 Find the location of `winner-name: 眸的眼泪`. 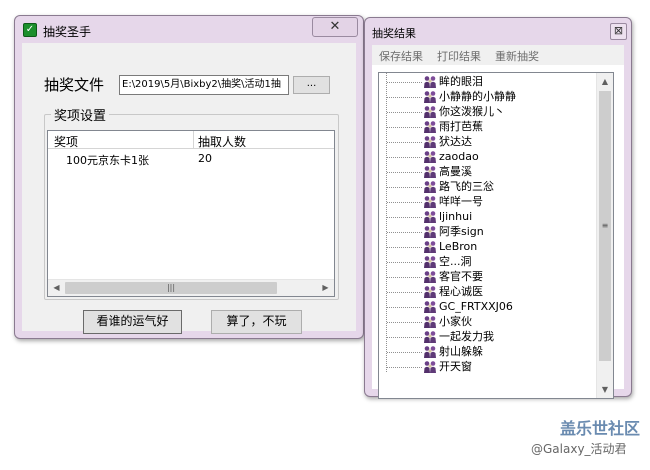

winner-name: 眸的眼泪 is located at coordinates (461, 81).